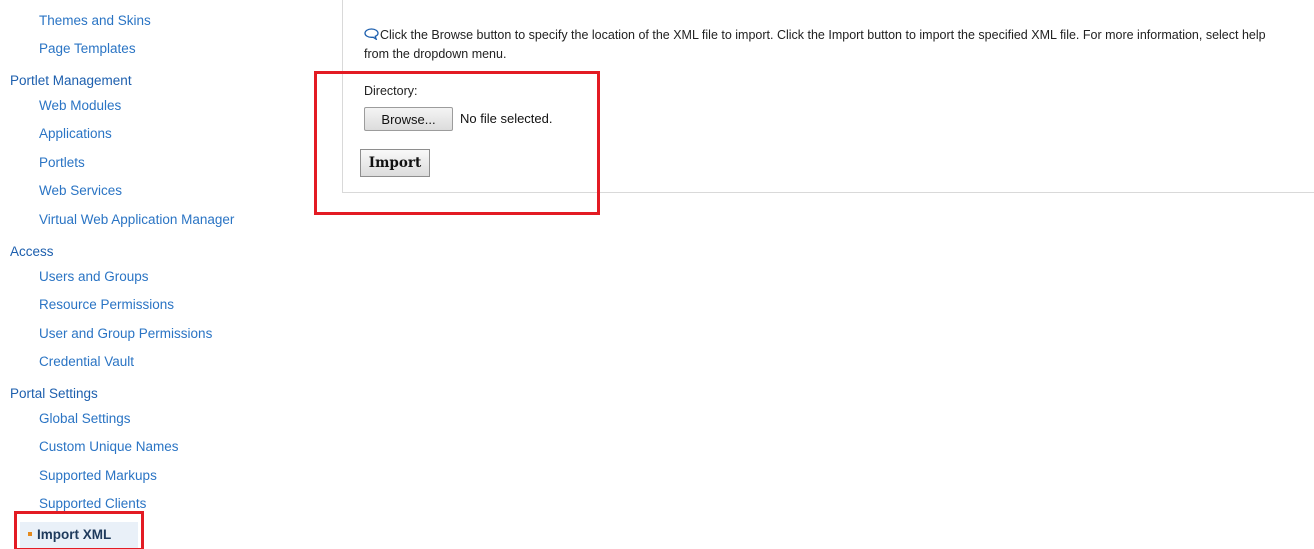  Describe the element at coordinates (106, 305) in the screenshot. I see `sidebar-item-resource-permissions: Resource Permissions` at that location.